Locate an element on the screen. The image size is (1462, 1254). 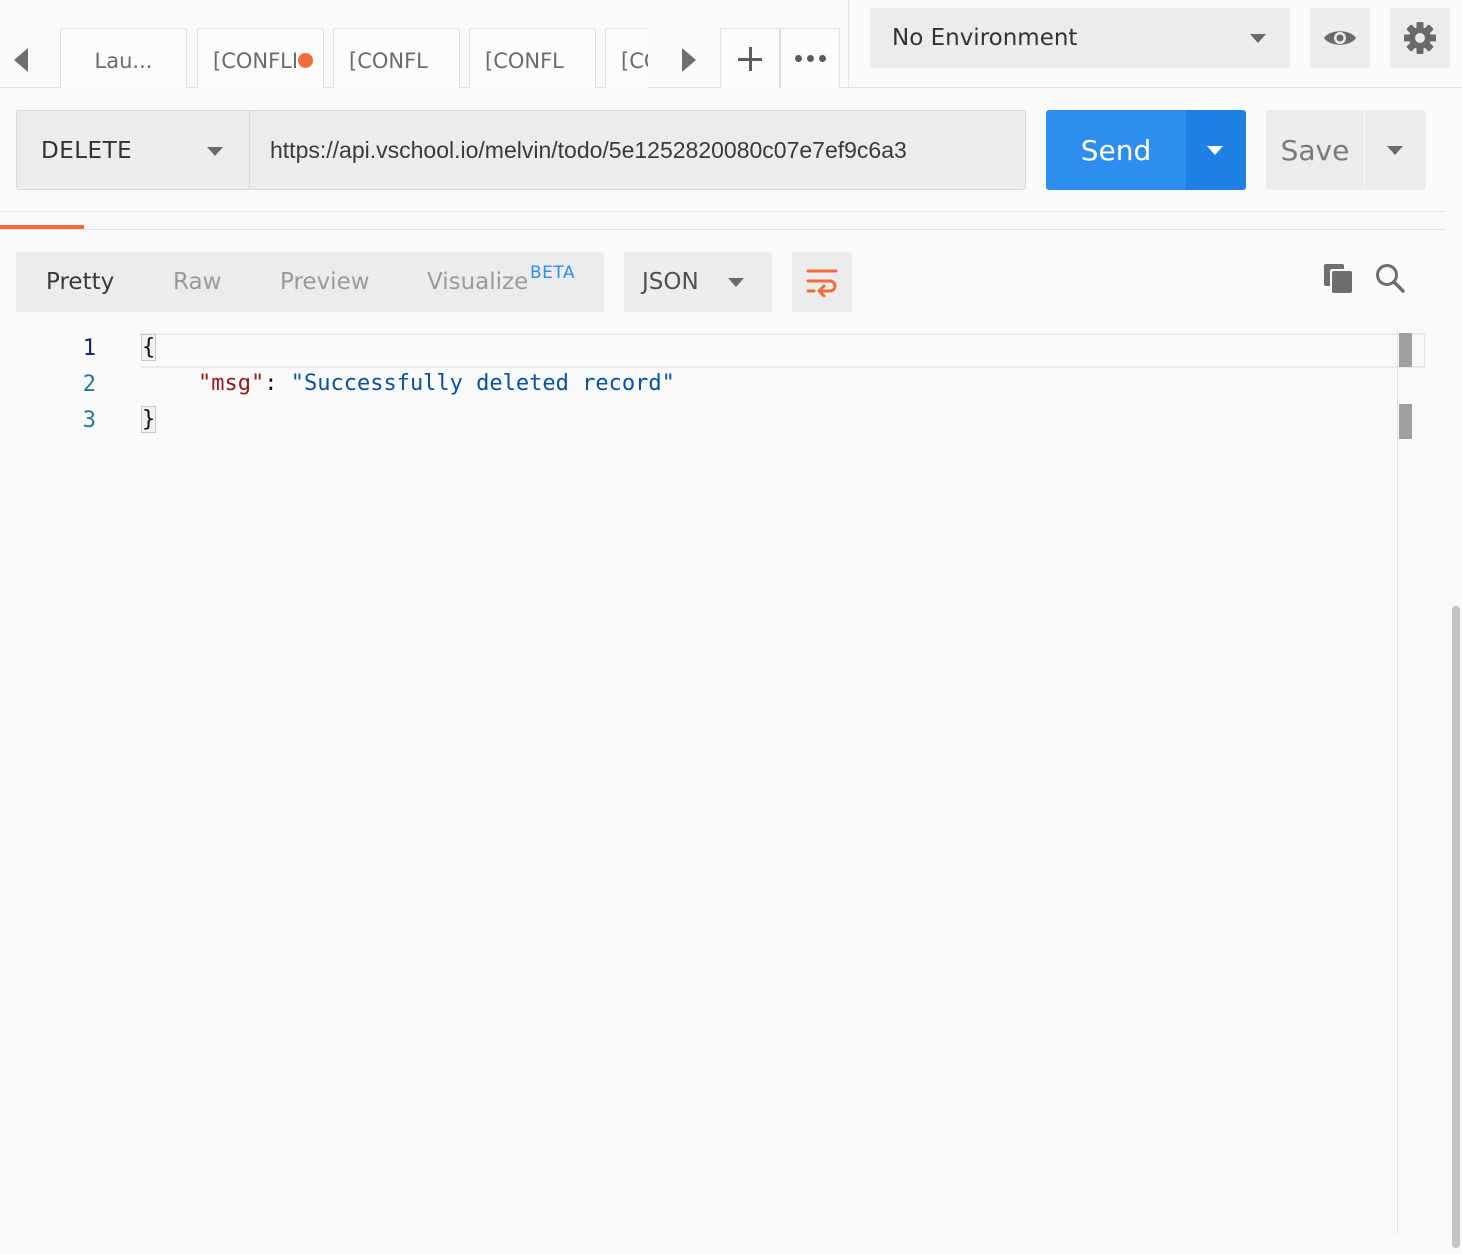
environment-quick-look-button is located at coordinates (1340, 38).